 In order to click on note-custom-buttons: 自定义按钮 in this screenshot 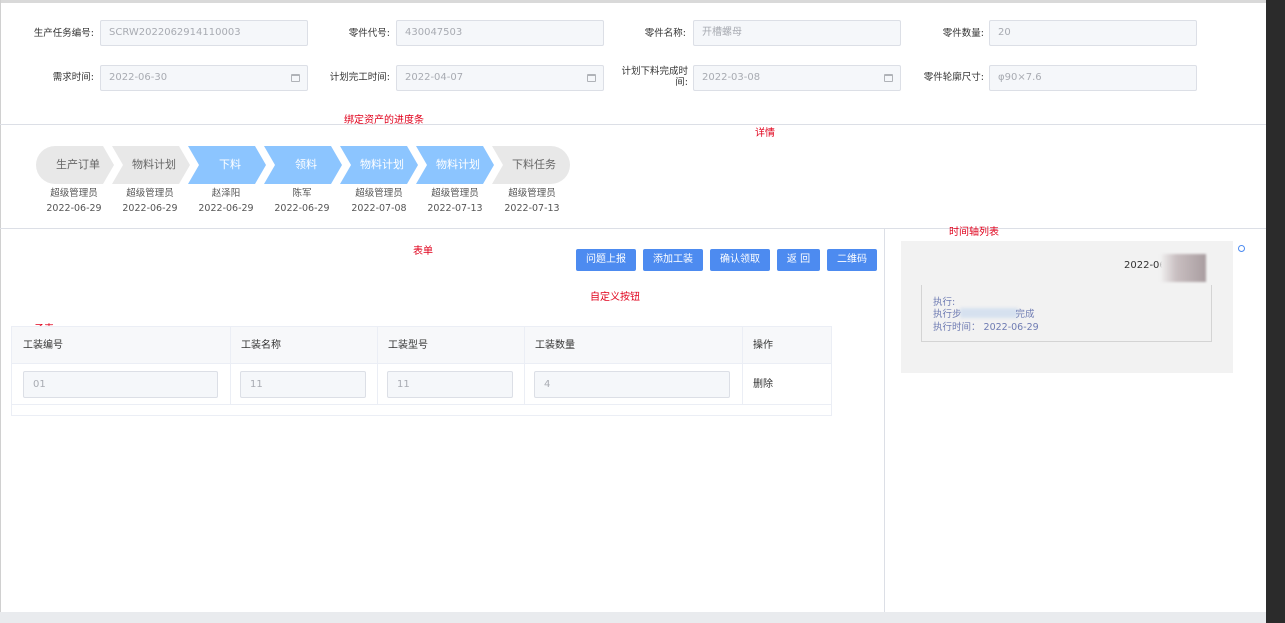, I will do `click(615, 297)`.